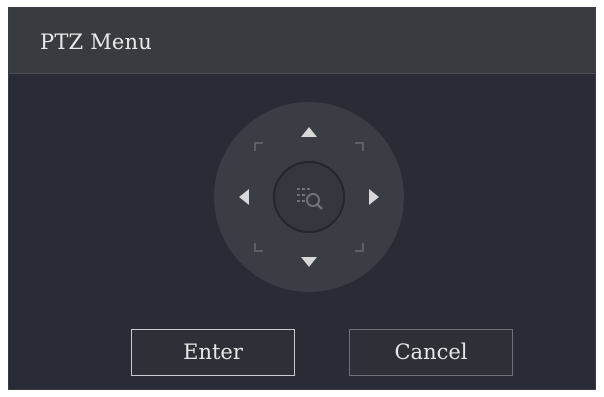  What do you see at coordinates (431, 352) in the screenshot?
I see `cancel-button: Cancel` at bounding box center [431, 352].